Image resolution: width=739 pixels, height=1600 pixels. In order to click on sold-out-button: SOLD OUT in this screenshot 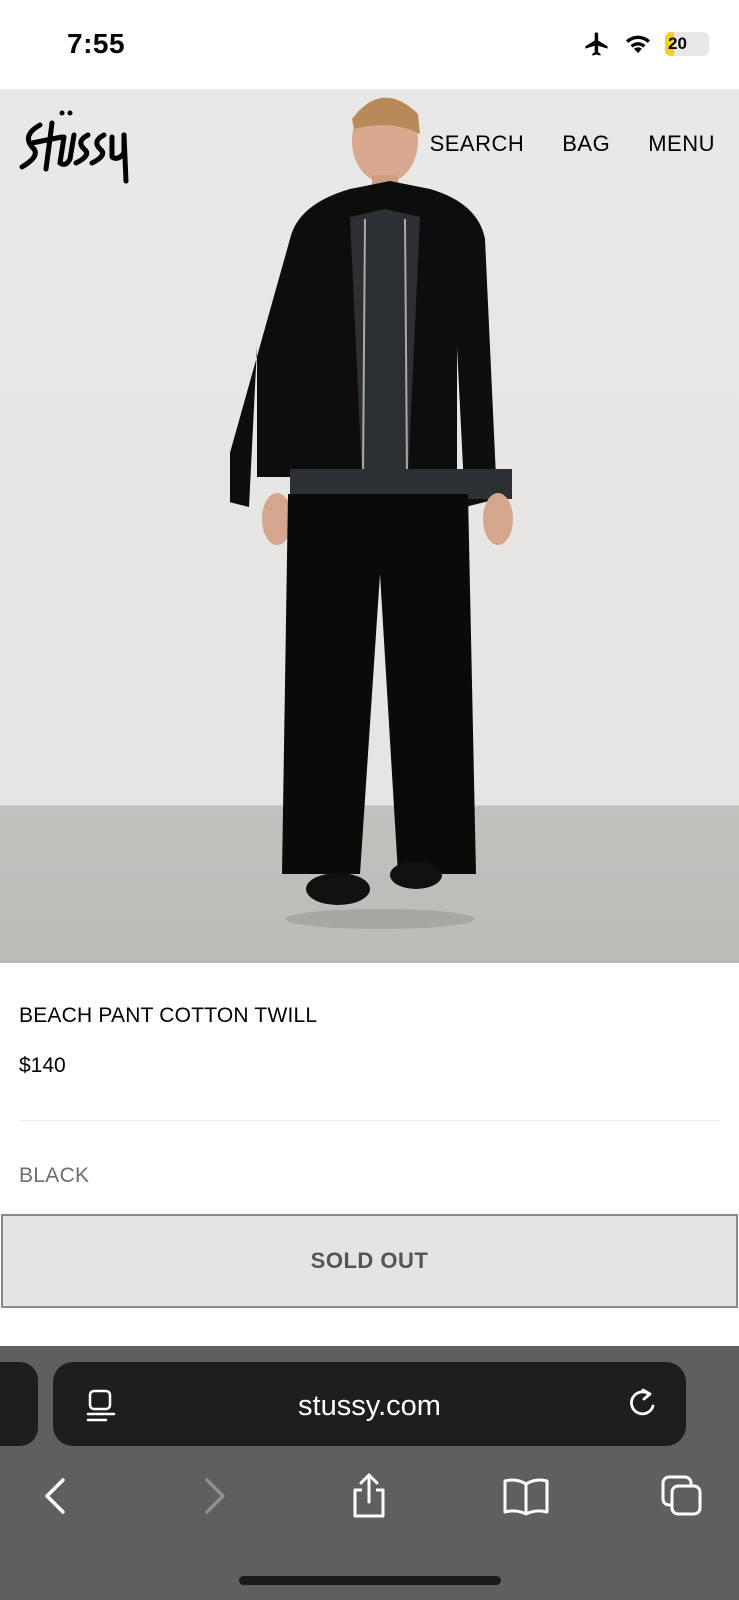, I will do `click(369, 1261)`.